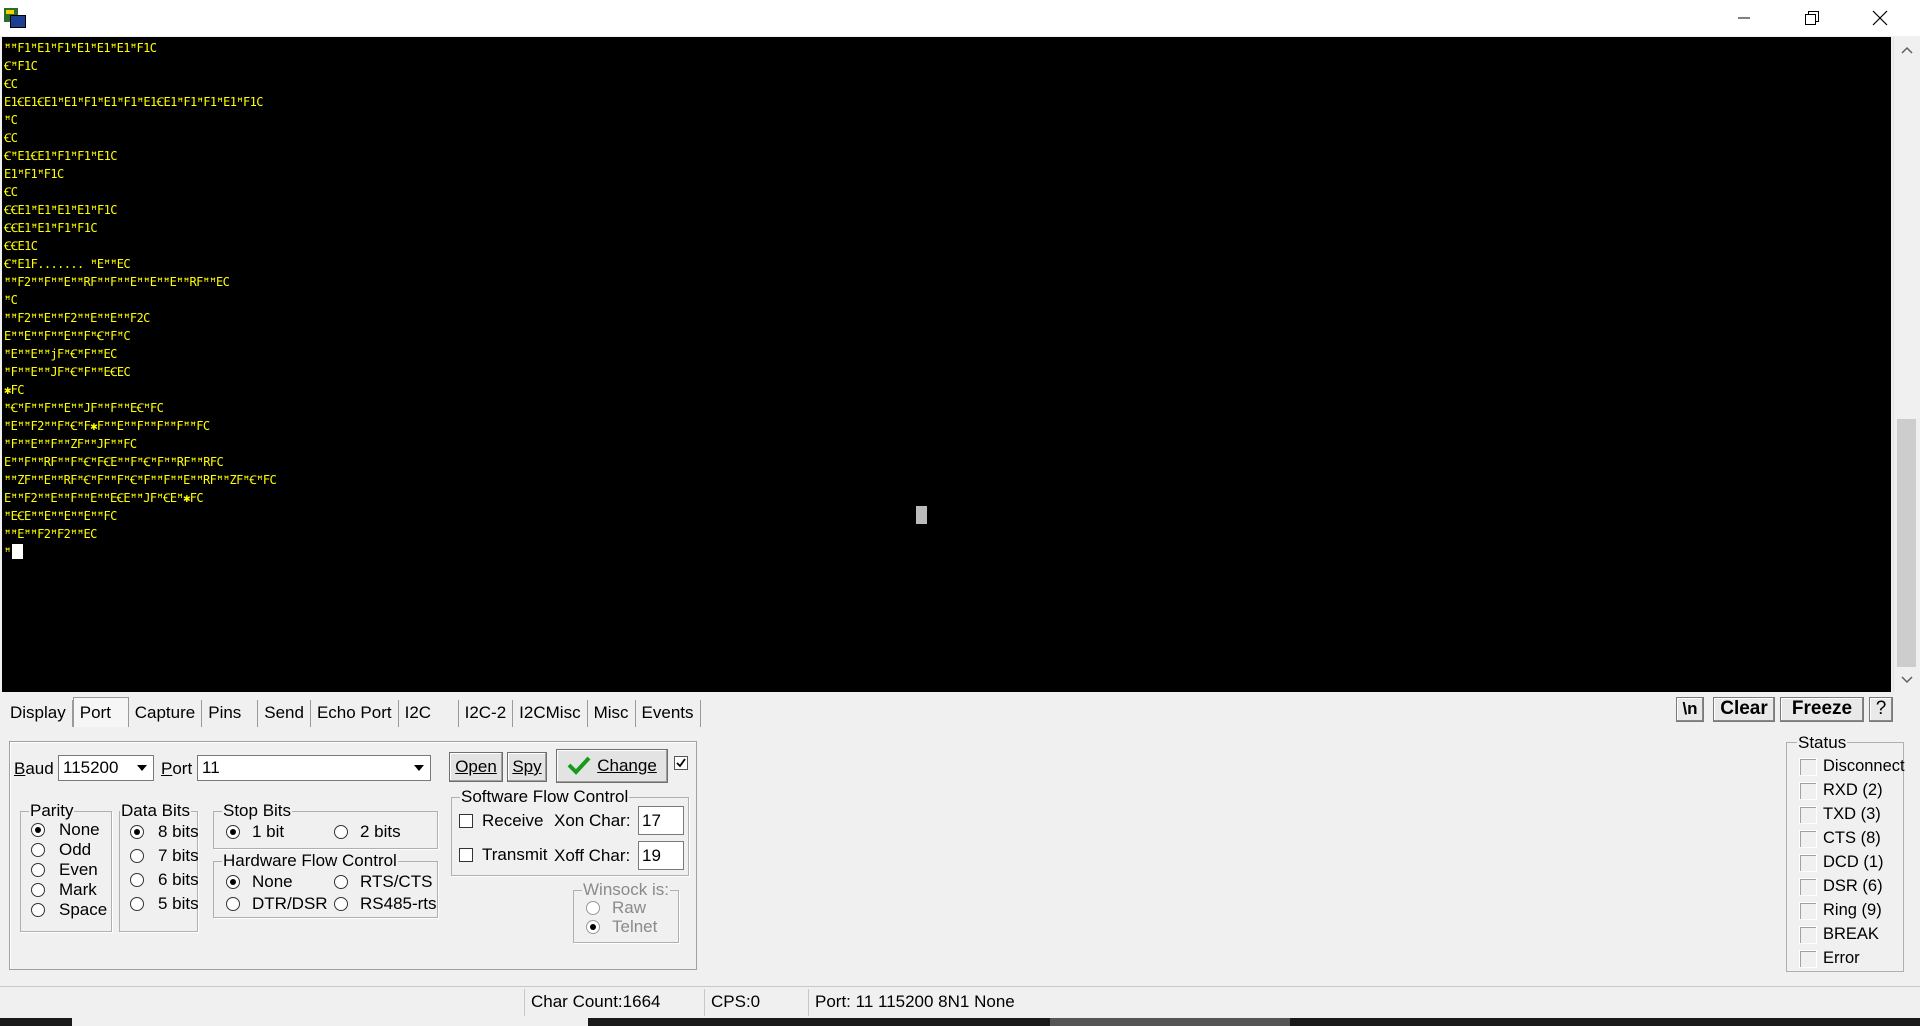 The height and width of the screenshot is (1026, 1920). What do you see at coordinates (1690, 709) in the screenshot?
I see `newline-button: \n` at bounding box center [1690, 709].